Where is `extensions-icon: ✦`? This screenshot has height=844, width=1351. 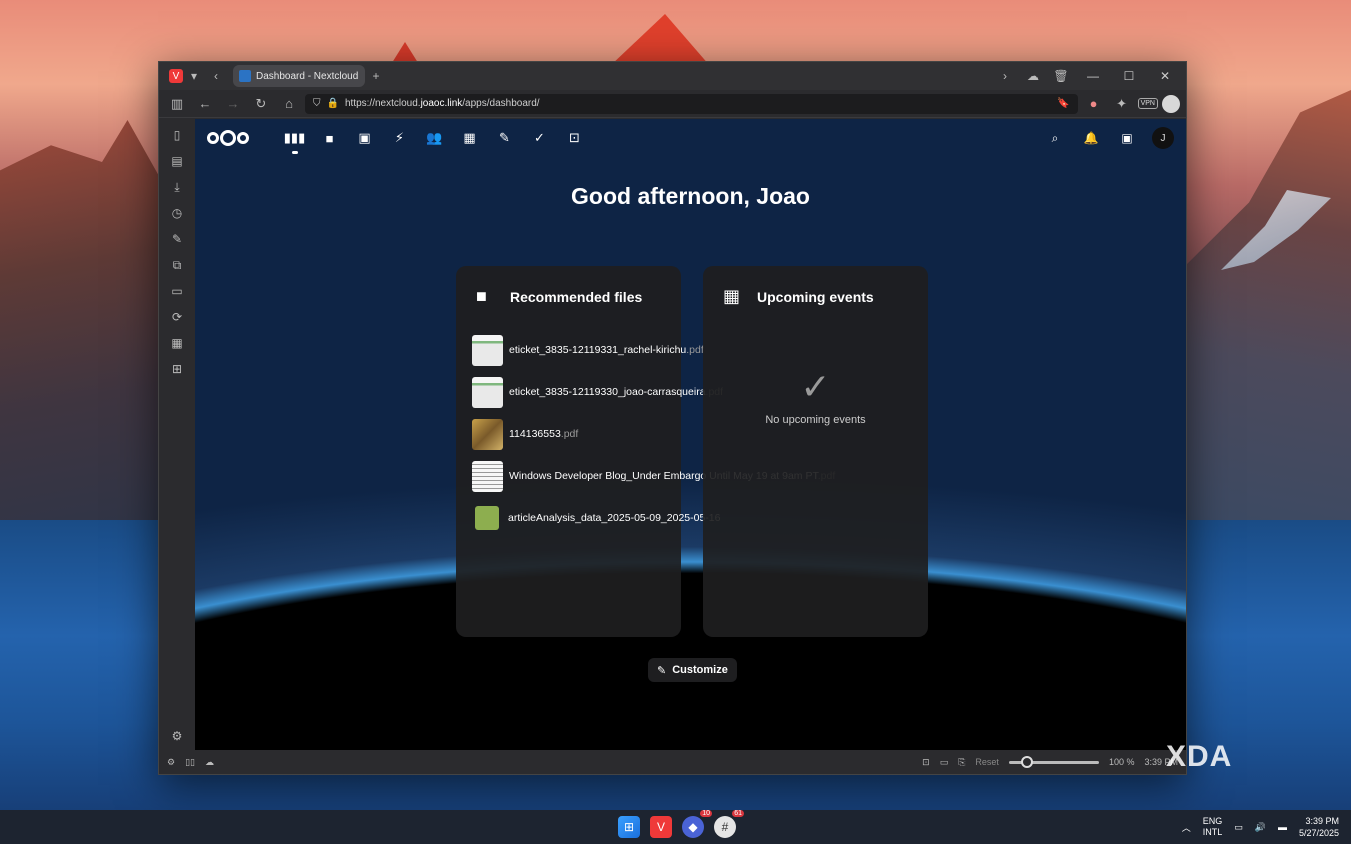 extensions-icon: ✦ is located at coordinates (1122, 104).